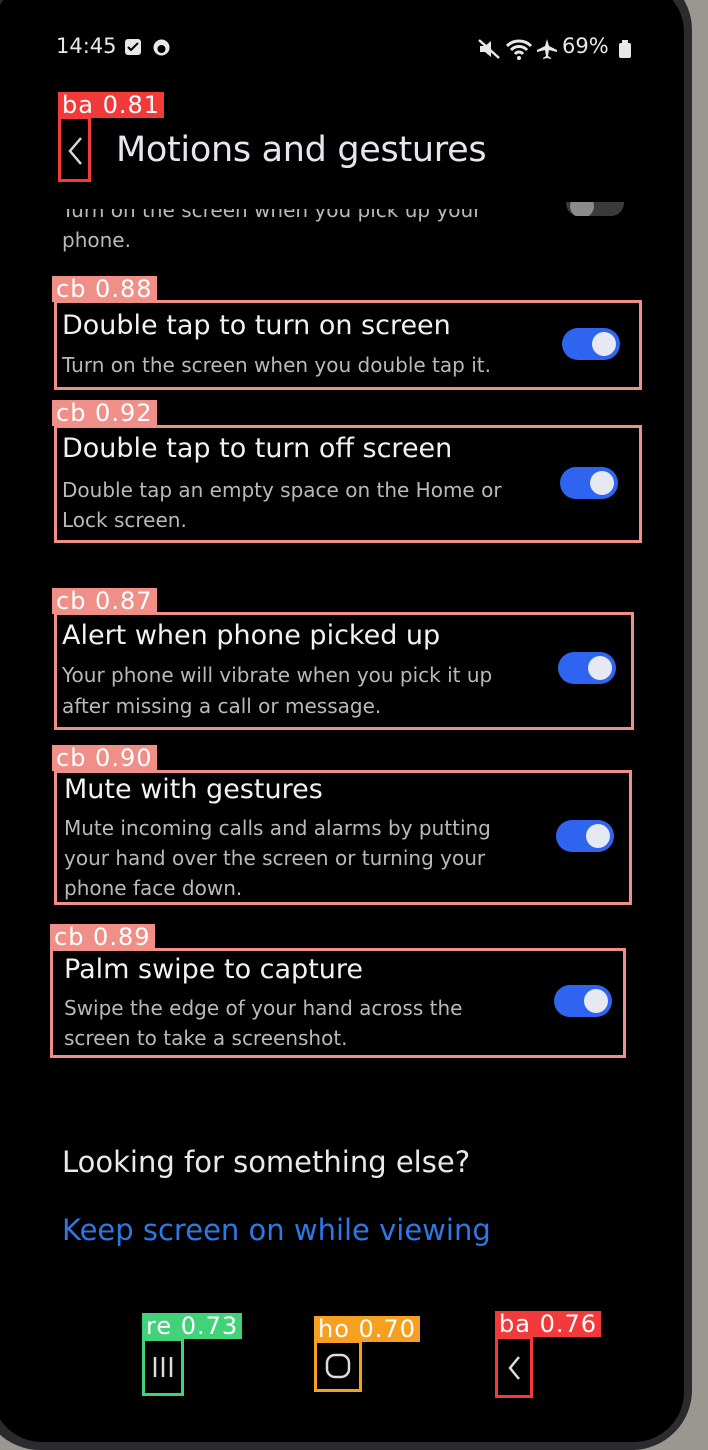 The width and height of the screenshot is (708, 1450). What do you see at coordinates (367, 1329) in the screenshot?
I see `detection-label-home: ho 0.70` at bounding box center [367, 1329].